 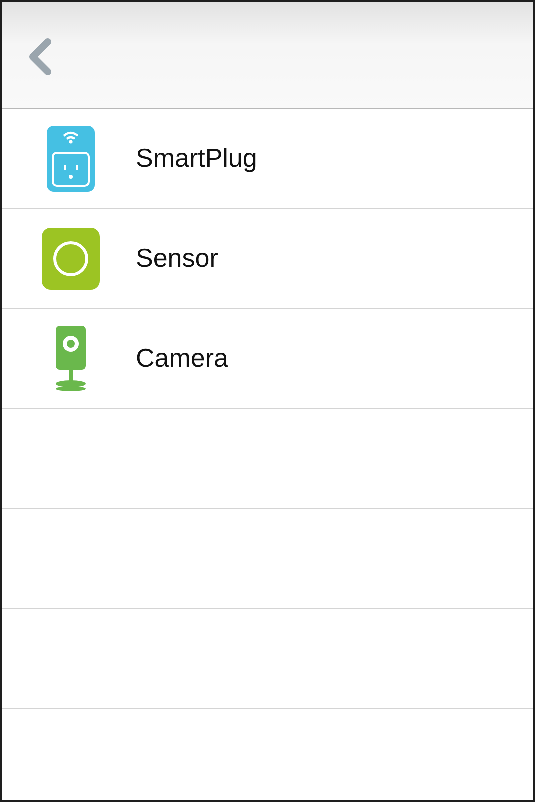 I want to click on device-name: Camera, so click(x=182, y=358).